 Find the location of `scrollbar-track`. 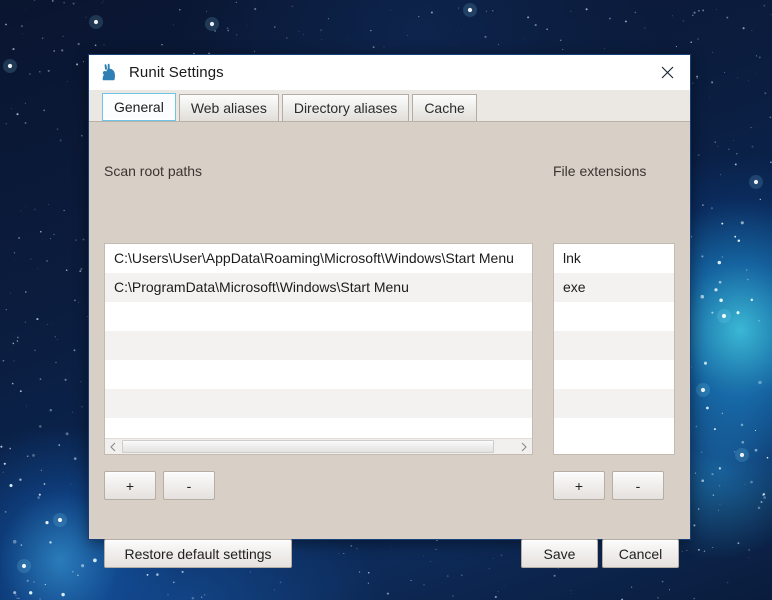

scrollbar-track is located at coordinates (318, 447).